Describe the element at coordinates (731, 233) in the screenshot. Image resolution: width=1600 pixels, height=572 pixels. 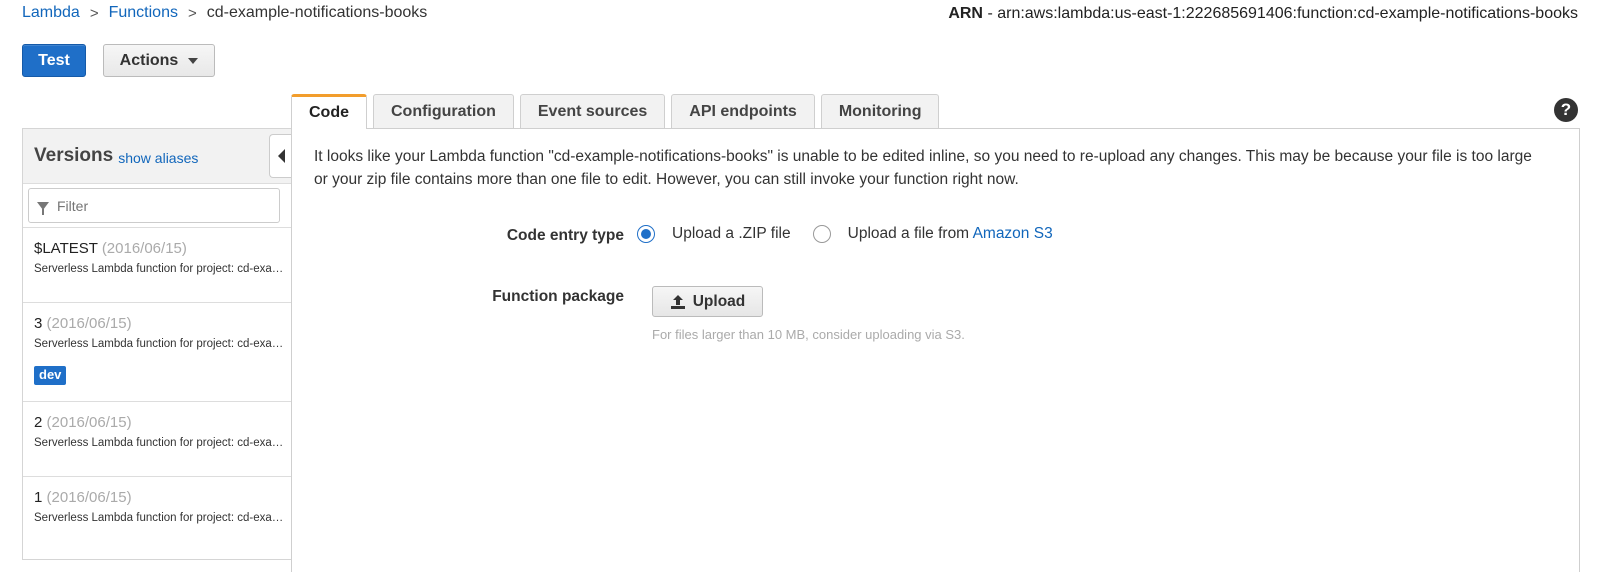
I see `upload-zip-label: Upload a .ZIP file` at that location.